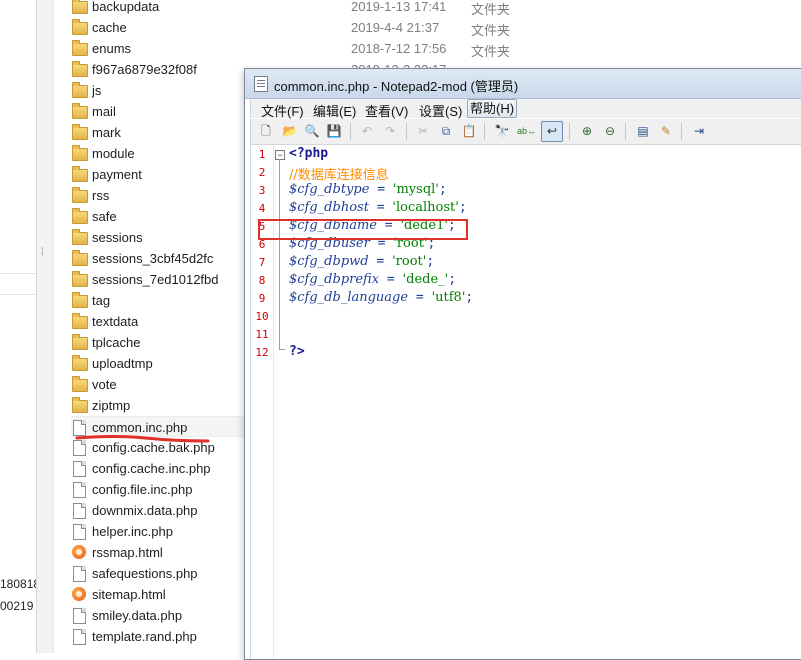 This screenshot has height=660, width=801. What do you see at coordinates (290, 131) in the screenshot?
I see `open-file-icon: 📂` at bounding box center [290, 131].